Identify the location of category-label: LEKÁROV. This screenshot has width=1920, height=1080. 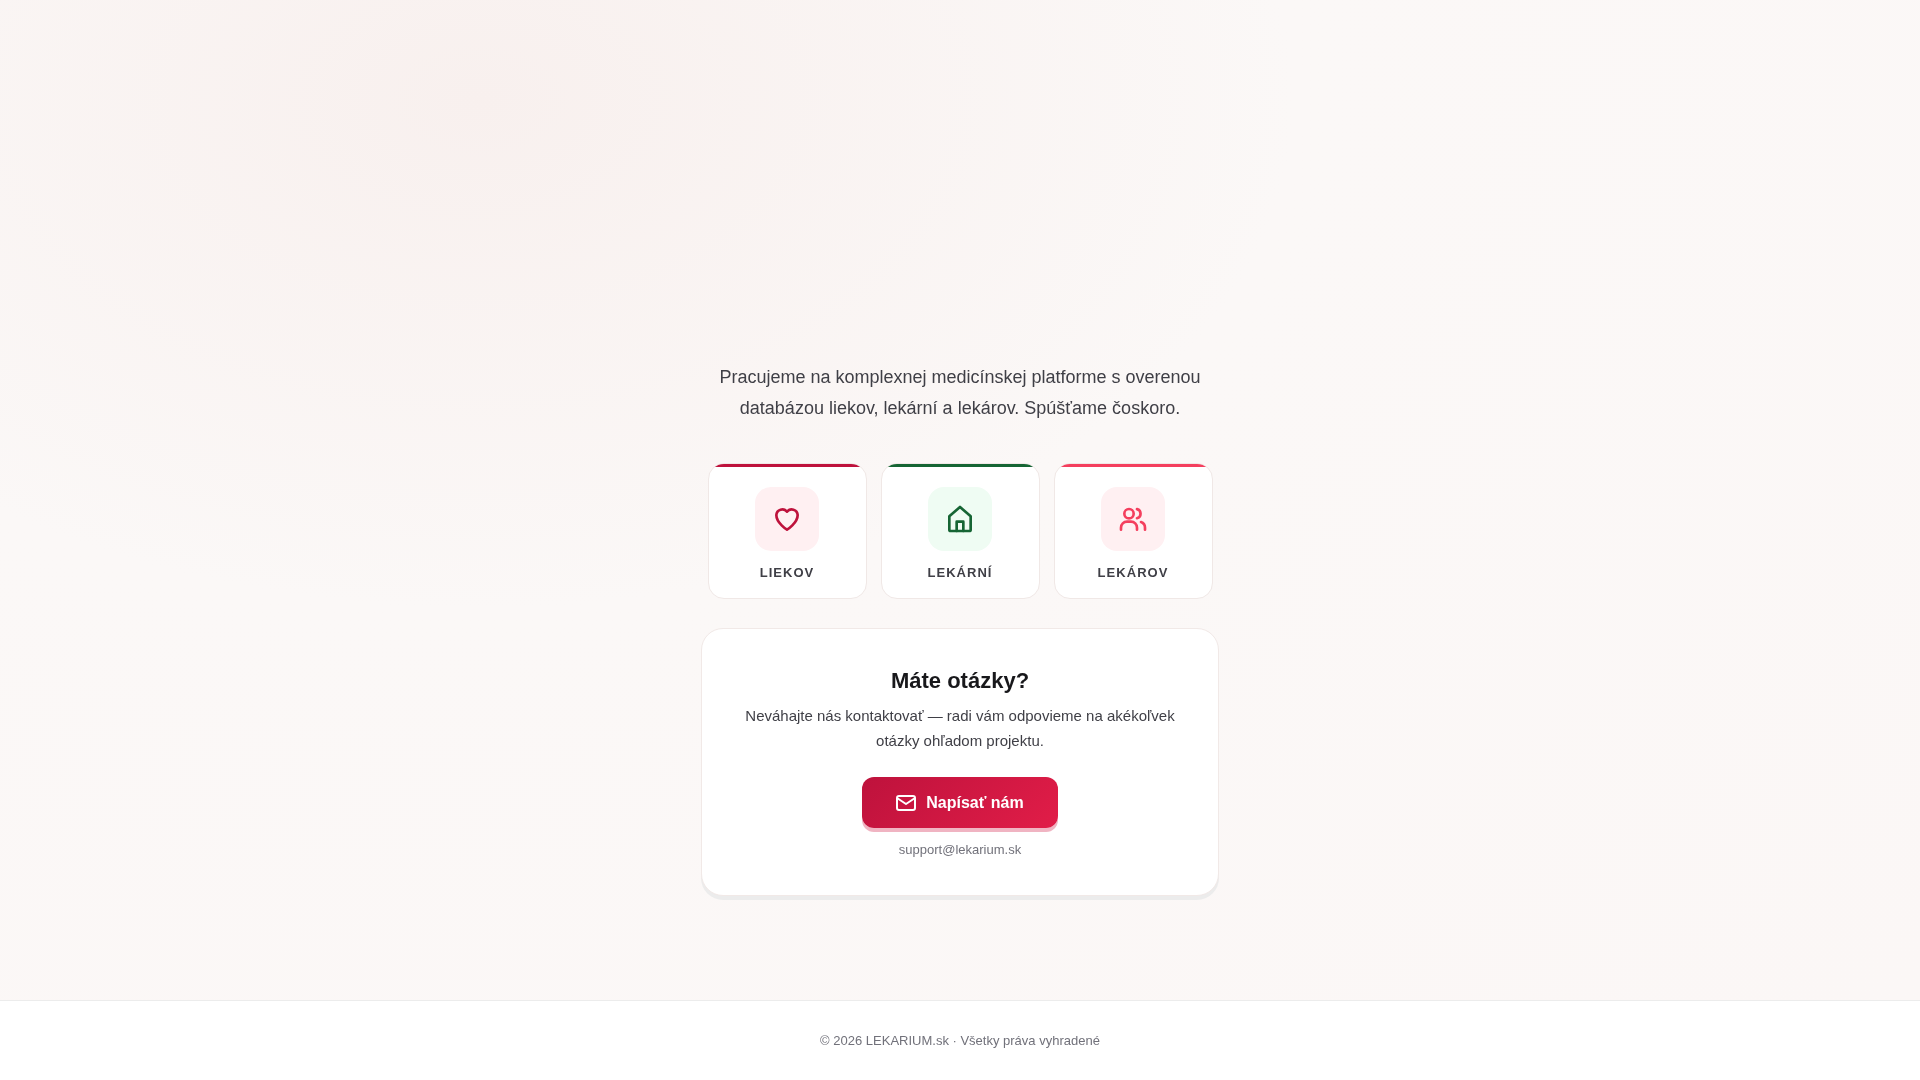
(1133, 573).